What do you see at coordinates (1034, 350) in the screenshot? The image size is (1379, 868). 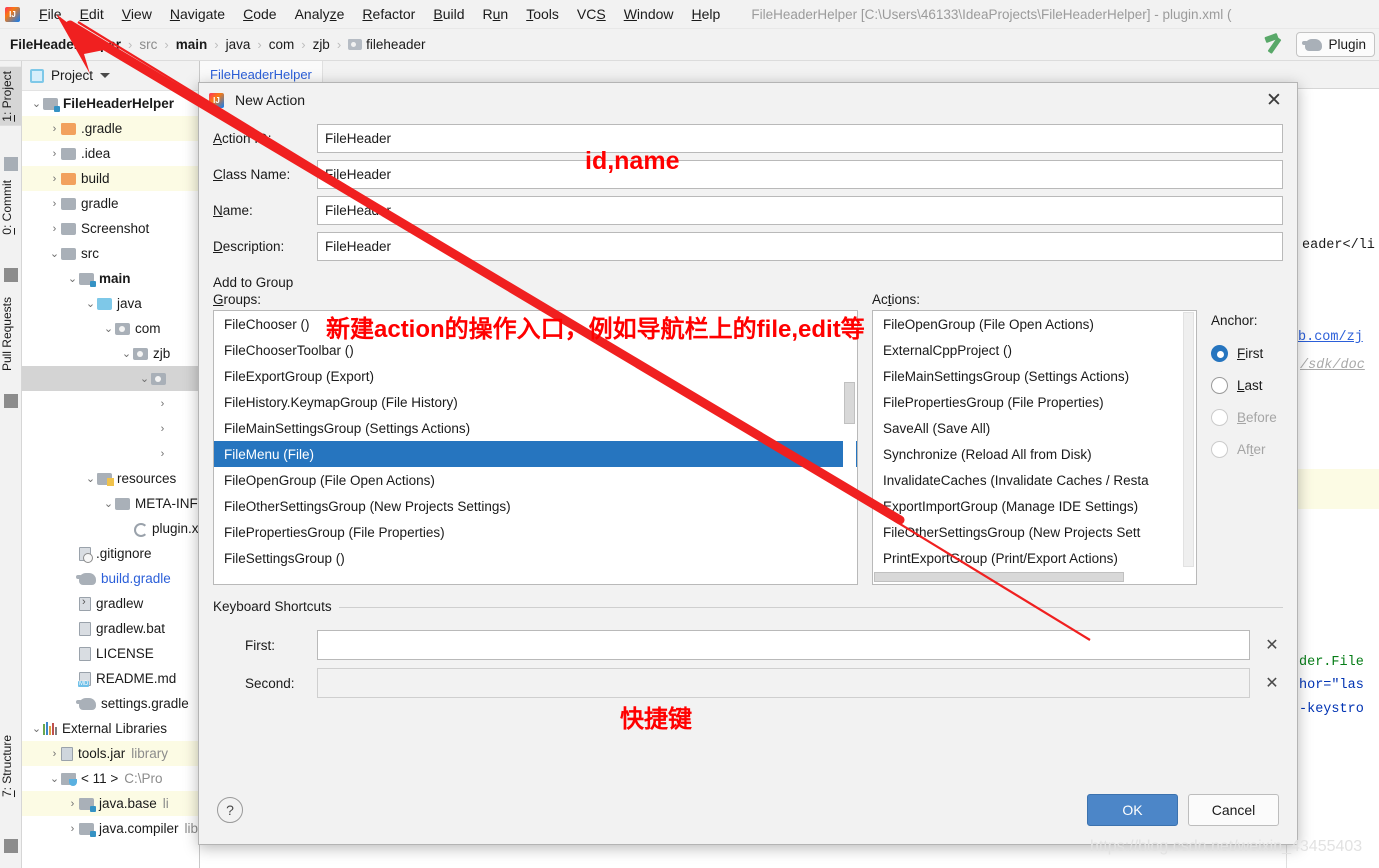 I see `actions-list-item: ExternalCppProject ()` at bounding box center [1034, 350].